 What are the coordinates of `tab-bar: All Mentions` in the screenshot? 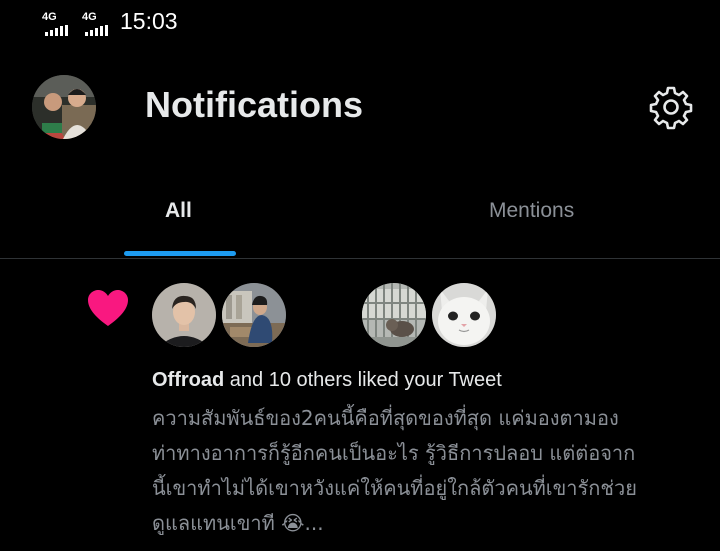 It's located at (360, 220).